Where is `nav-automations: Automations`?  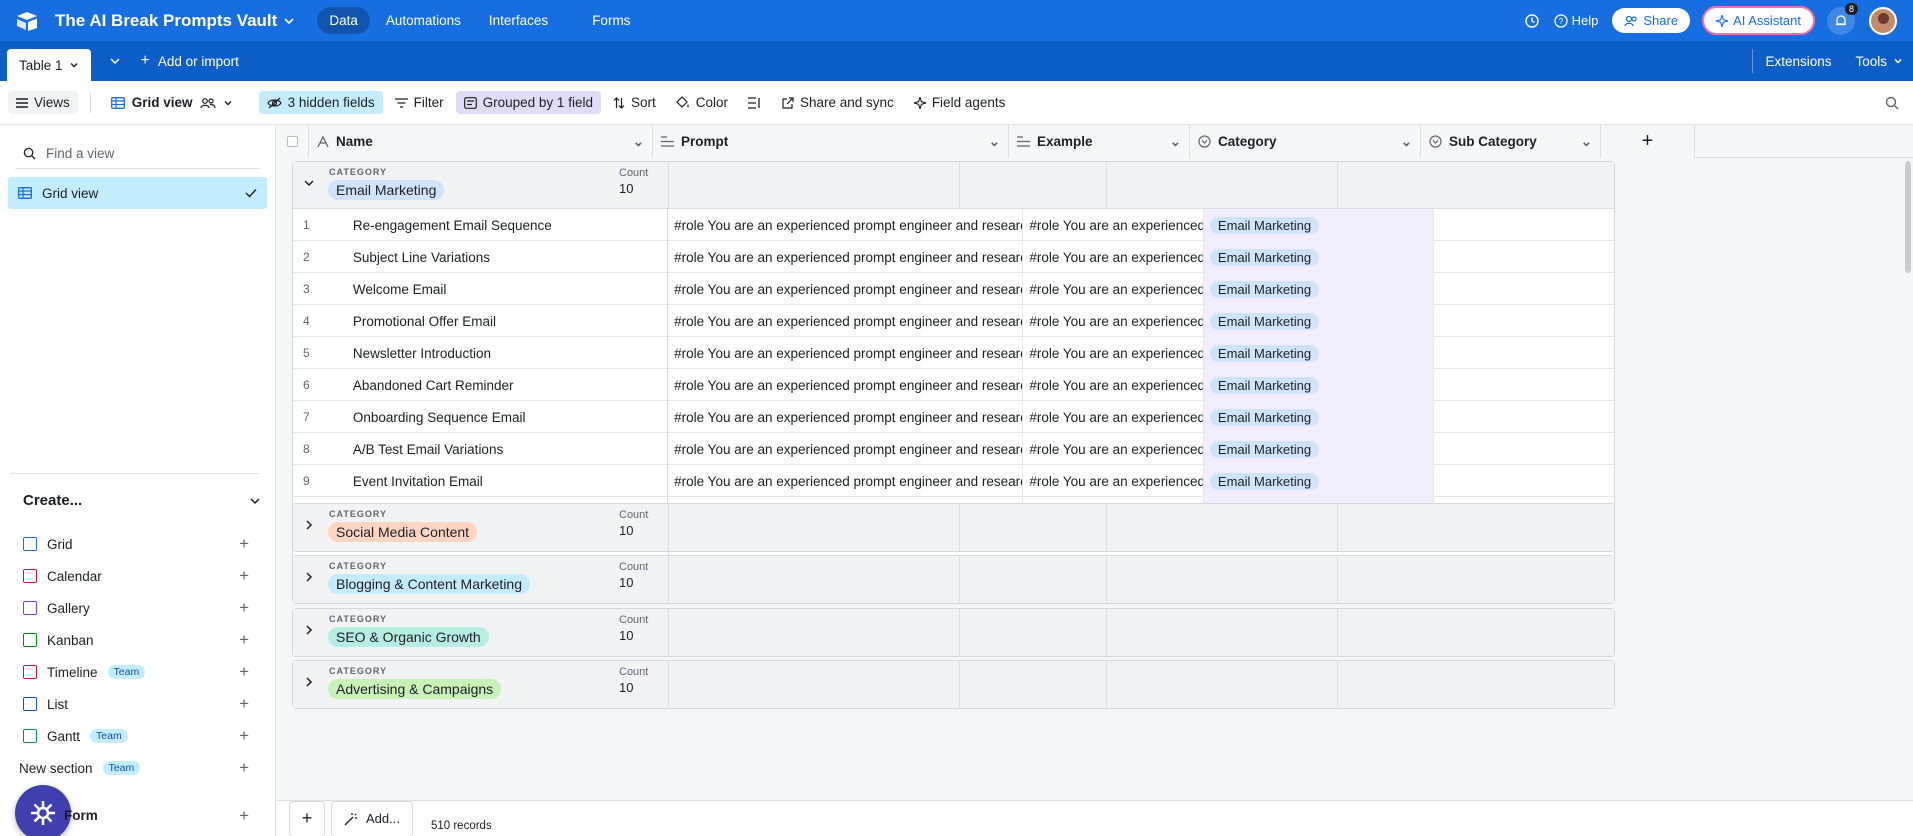 nav-automations: Automations is located at coordinates (423, 20).